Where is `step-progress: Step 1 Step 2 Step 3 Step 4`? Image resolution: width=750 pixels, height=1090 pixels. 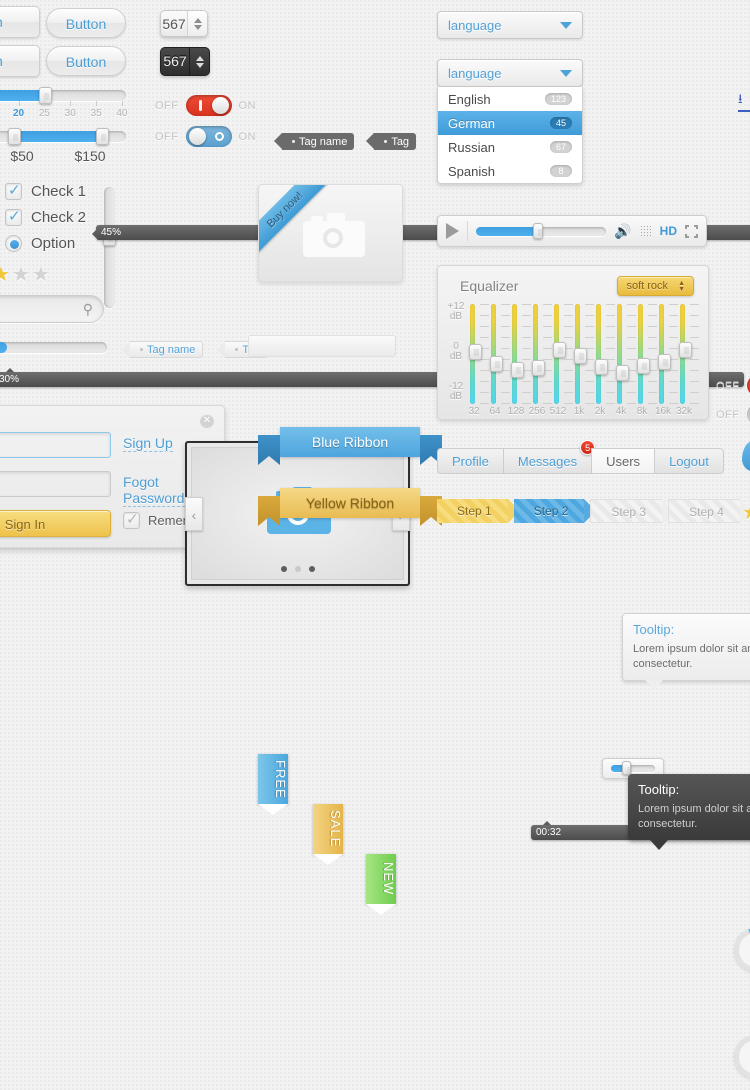 step-progress: Step 1 Step 2 Step 3 Step 4 is located at coordinates (591, 511).